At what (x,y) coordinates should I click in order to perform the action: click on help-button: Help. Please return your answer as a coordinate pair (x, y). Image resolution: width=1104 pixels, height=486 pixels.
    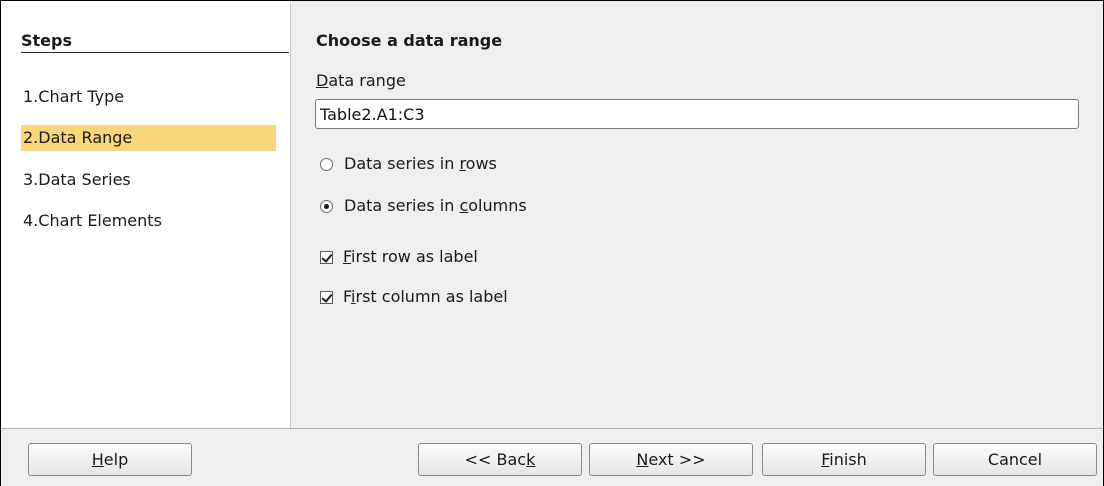
    Looking at the image, I should click on (110, 459).